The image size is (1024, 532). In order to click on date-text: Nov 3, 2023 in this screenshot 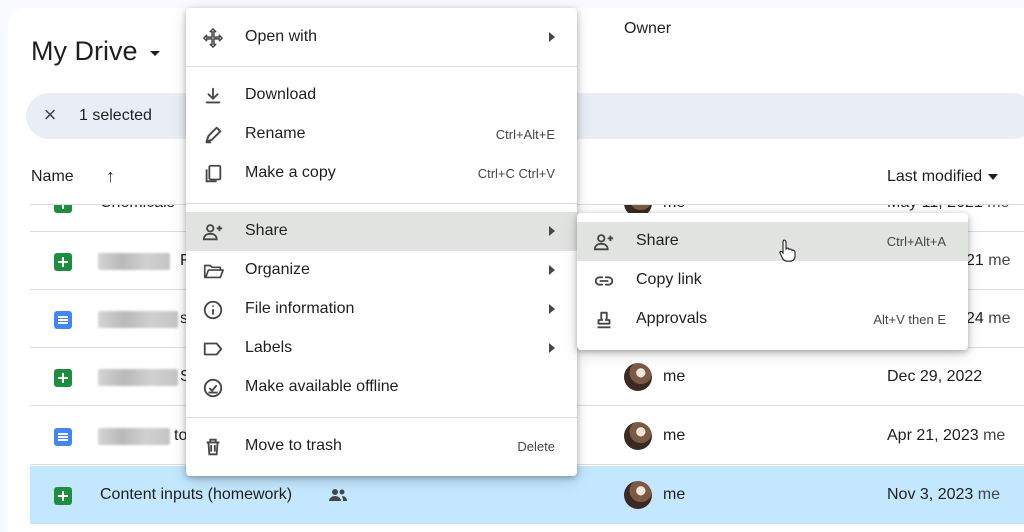, I will do `click(930, 494)`.